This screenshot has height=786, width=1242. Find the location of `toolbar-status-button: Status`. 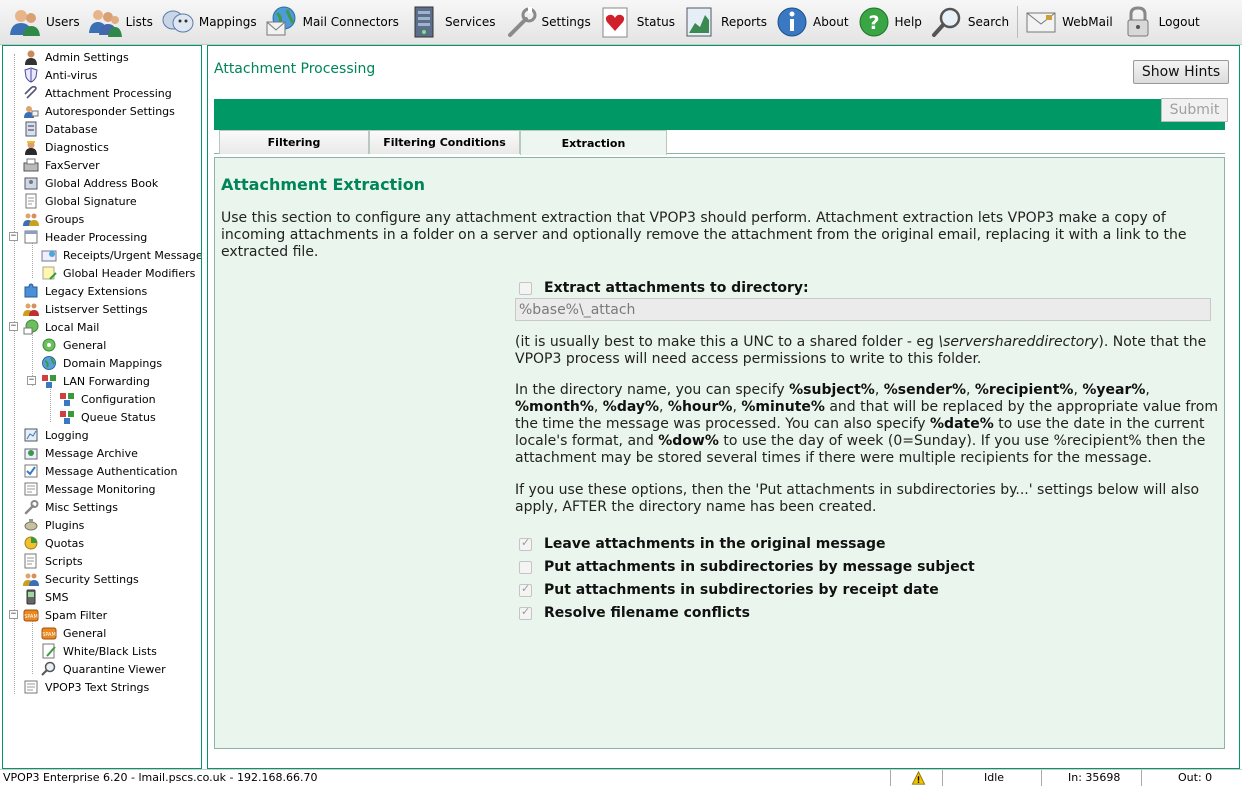

toolbar-status-button: Status is located at coordinates (637, 22).